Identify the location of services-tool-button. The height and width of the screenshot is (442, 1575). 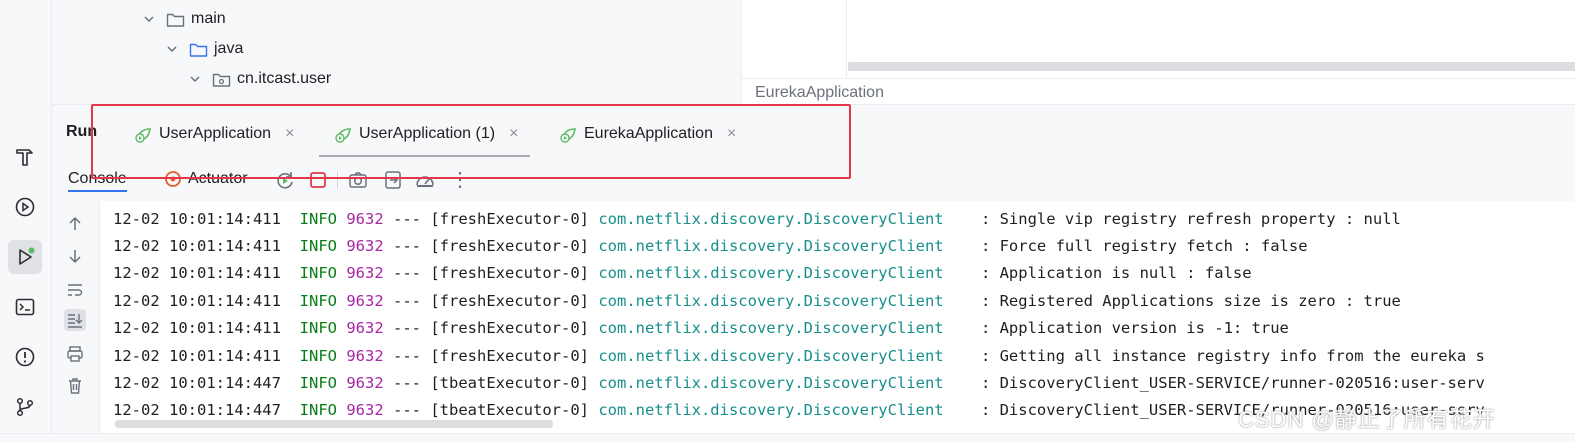
(25, 207).